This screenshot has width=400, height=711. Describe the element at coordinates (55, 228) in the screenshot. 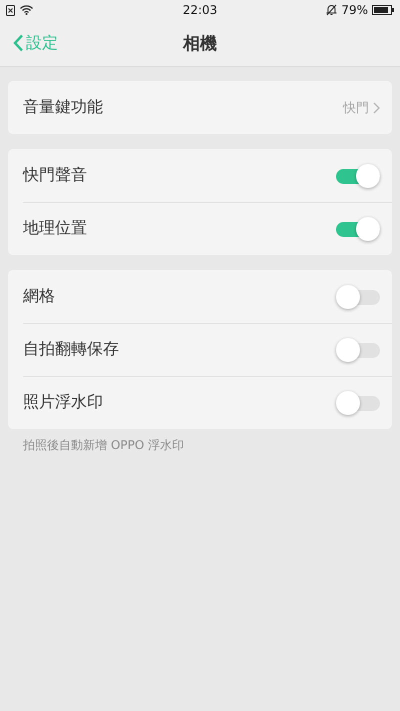

I see `setting-label: 地理位置` at that location.